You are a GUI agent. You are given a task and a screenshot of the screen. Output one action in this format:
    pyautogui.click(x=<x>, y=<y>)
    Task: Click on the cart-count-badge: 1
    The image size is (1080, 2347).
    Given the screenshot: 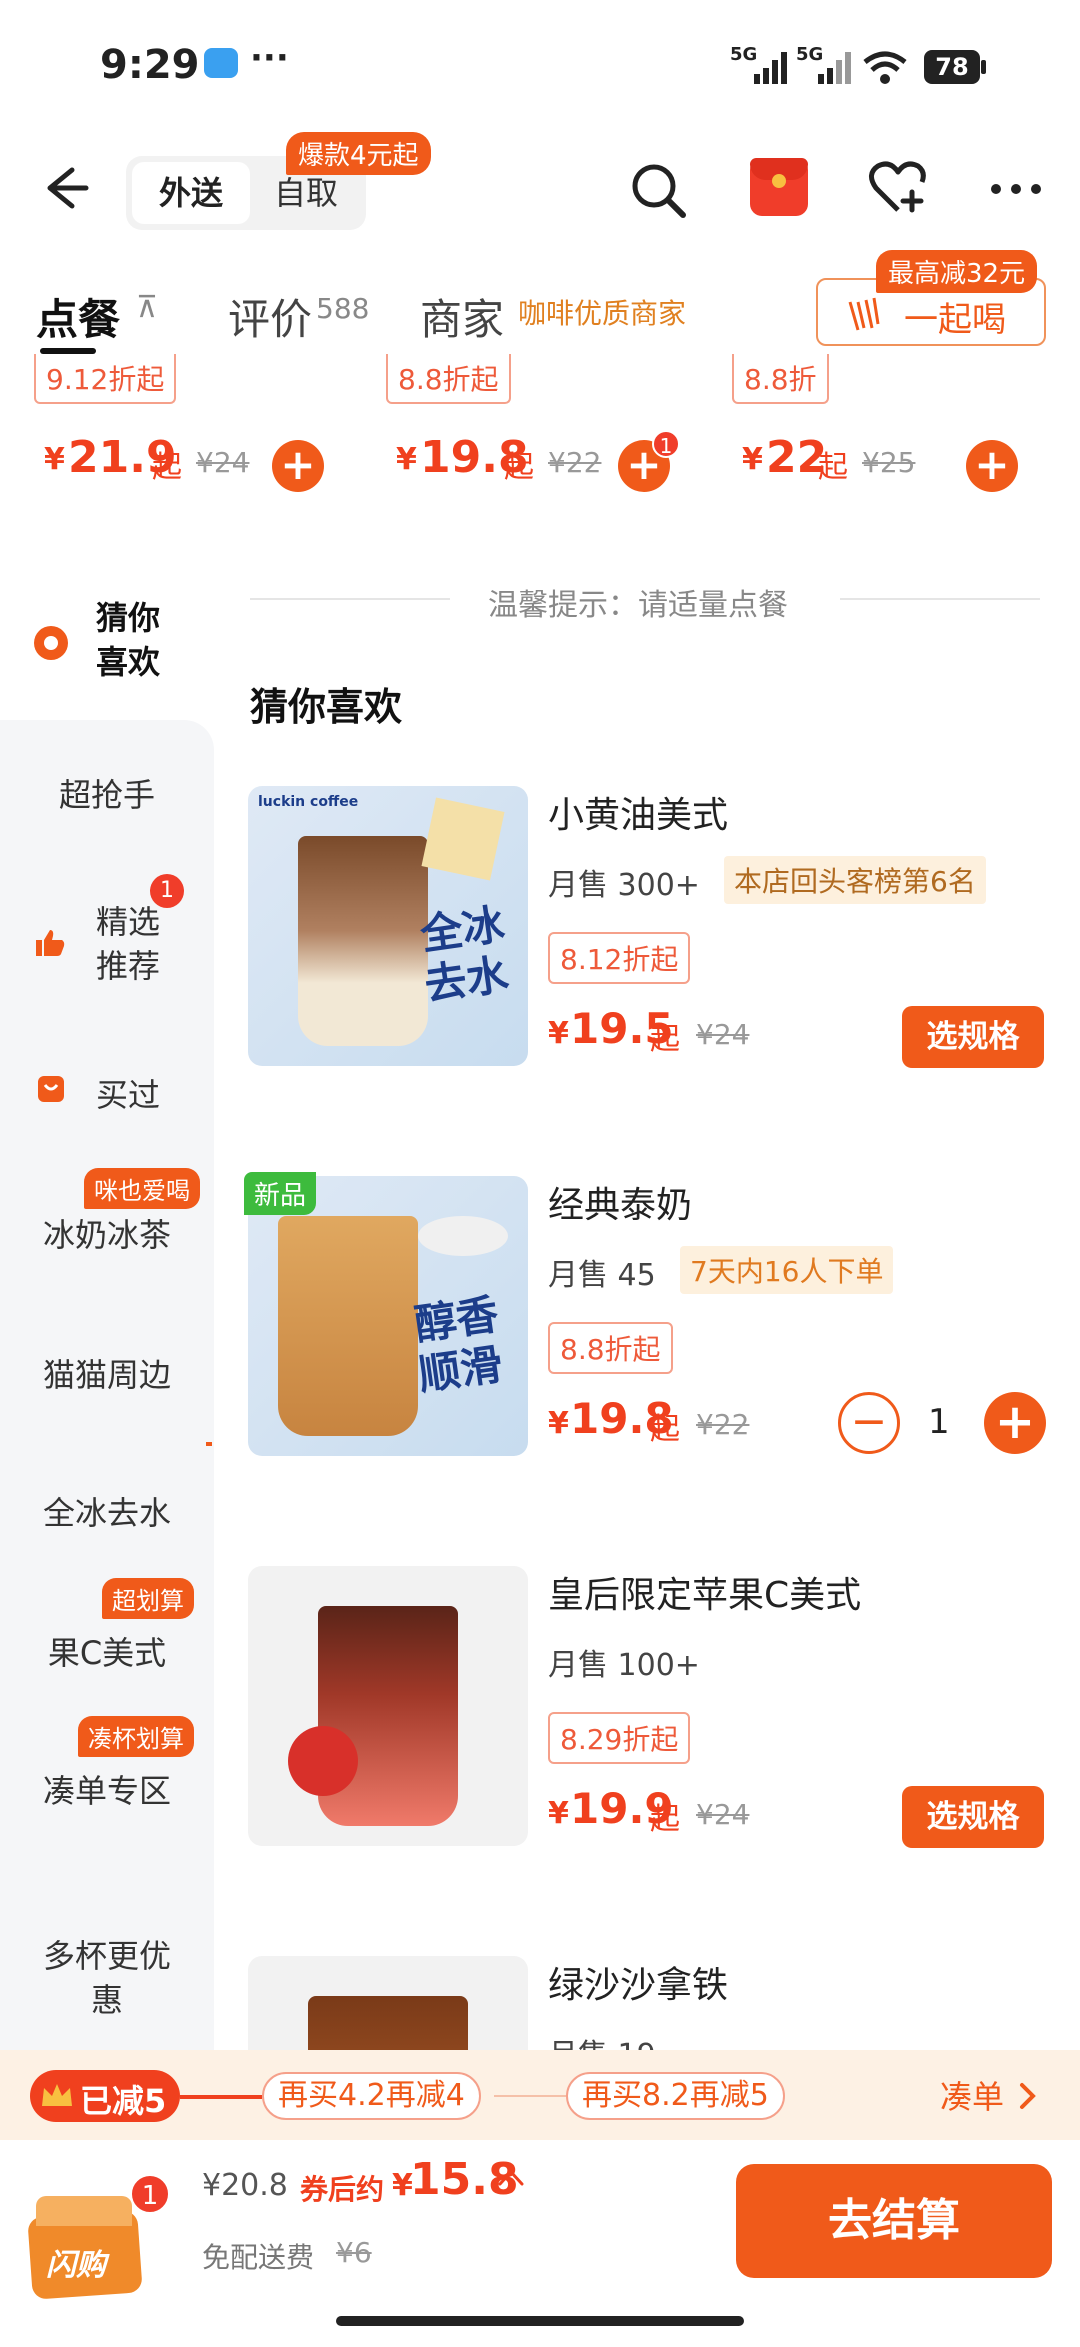 What is the action you would take?
    pyautogui.click(x=150, y=2194)
    